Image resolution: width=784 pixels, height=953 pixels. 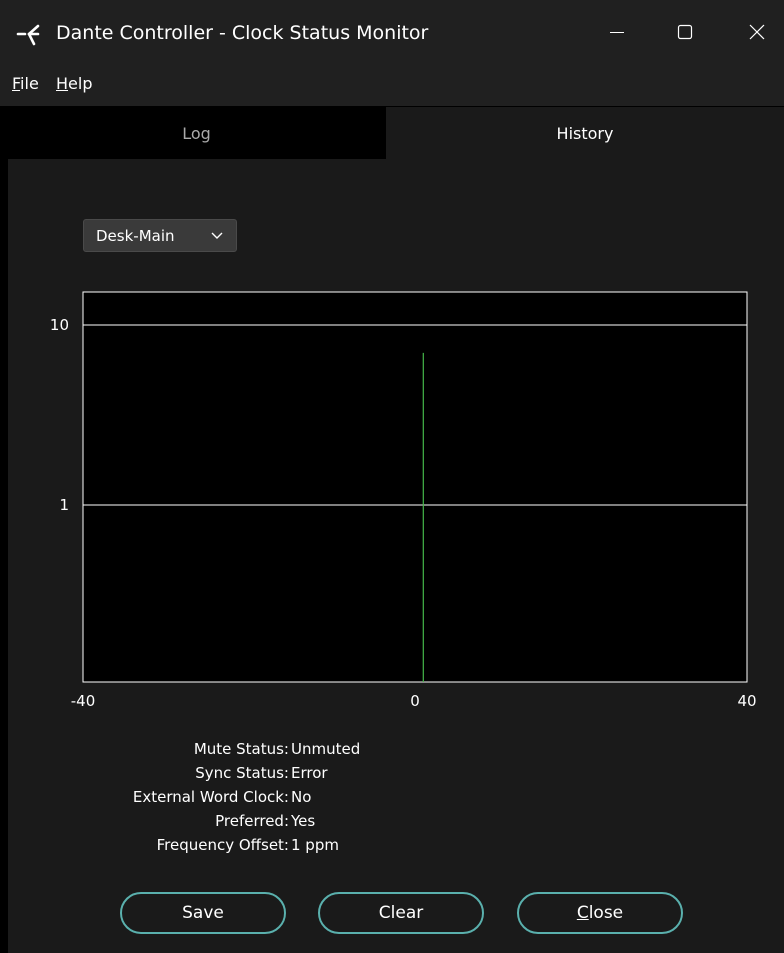 I want to click on minimize-button, so click(x=617, y=32).